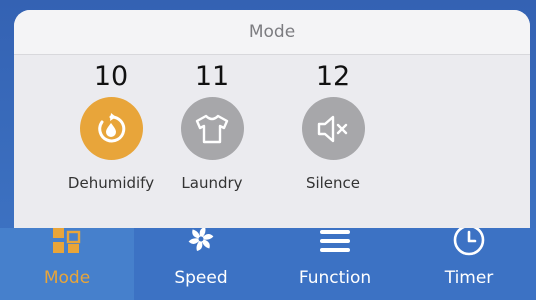 This screenshot has width=536, height=300. Describe the element at coordinates (469, 264) in the screenshot. I see `tab-timer: Timer` at that location.